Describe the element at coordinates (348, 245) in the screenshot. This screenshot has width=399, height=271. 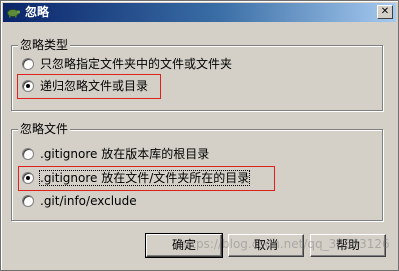
I see `help-button: 帮助` at that location.